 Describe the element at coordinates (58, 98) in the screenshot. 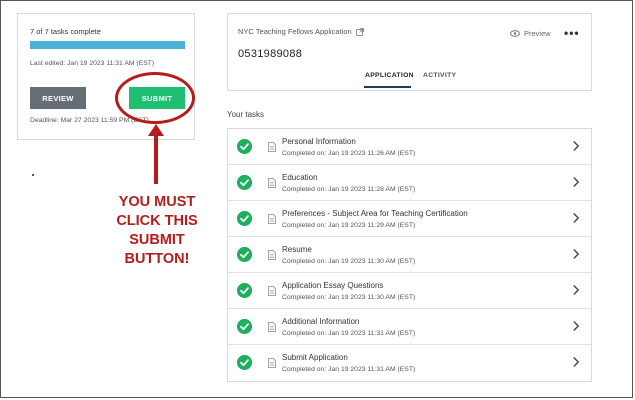

I see `review-button: REVIEW` at that location.